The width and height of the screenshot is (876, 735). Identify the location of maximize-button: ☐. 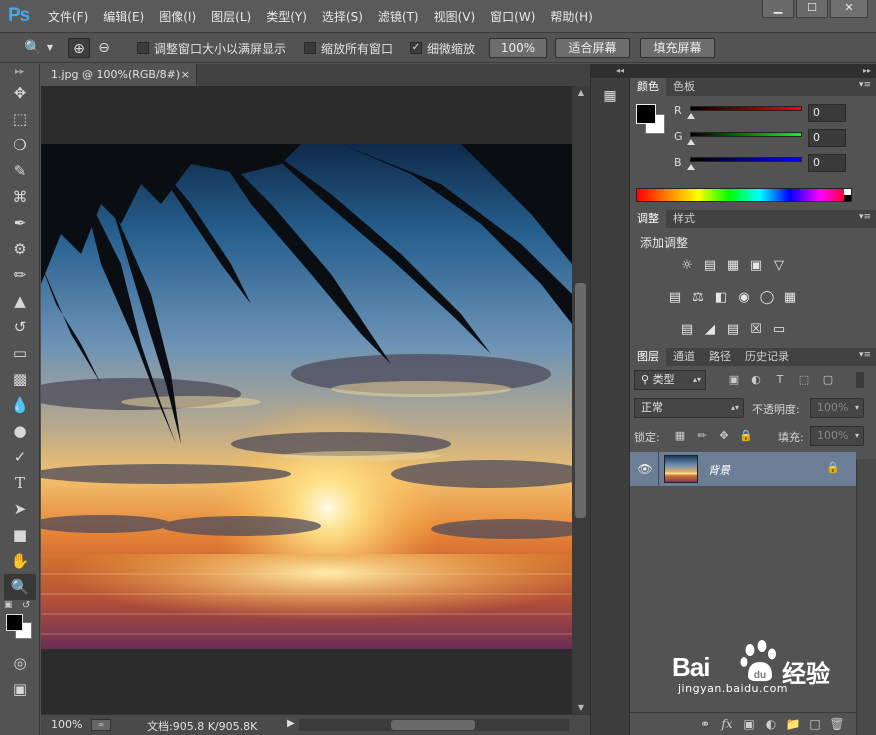
(812, 9).